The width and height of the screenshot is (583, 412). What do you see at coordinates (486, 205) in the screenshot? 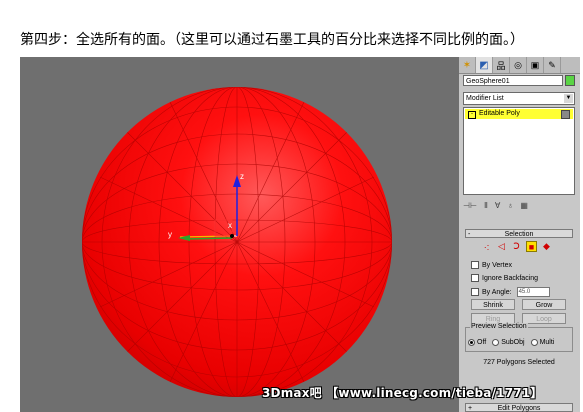
I see `show-end-result-icon: Ⅱ` at bounding box center [486, 205].